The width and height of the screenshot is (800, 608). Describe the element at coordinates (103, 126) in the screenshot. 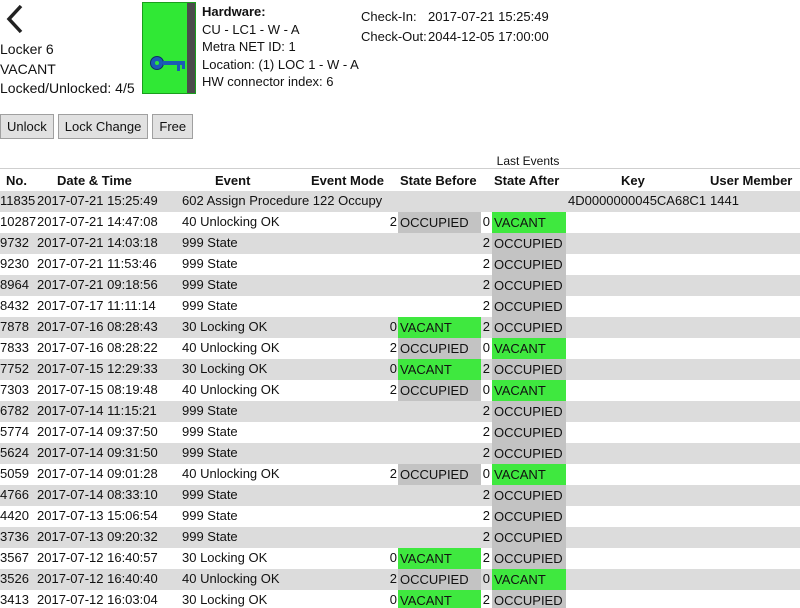

I see `lock-change-button: Lock Change` at that location.